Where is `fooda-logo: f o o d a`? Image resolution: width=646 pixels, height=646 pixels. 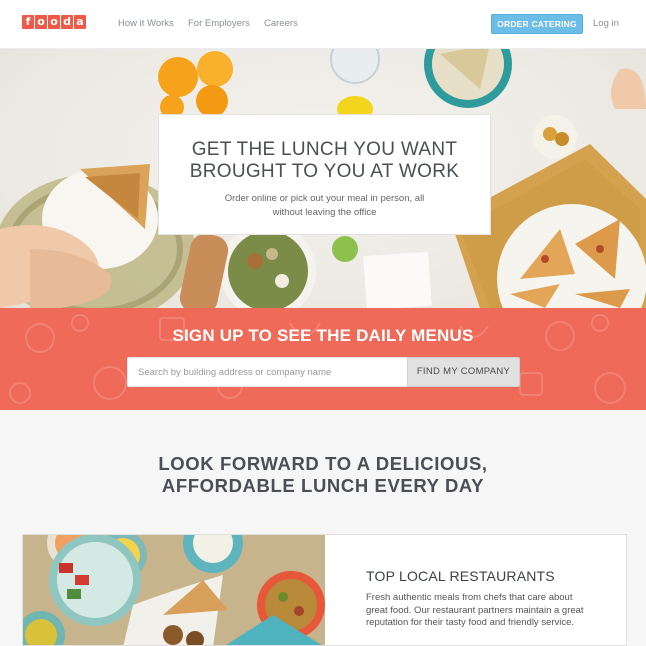 fooda-logo: f o o d a is located at coordinates (54, 22).